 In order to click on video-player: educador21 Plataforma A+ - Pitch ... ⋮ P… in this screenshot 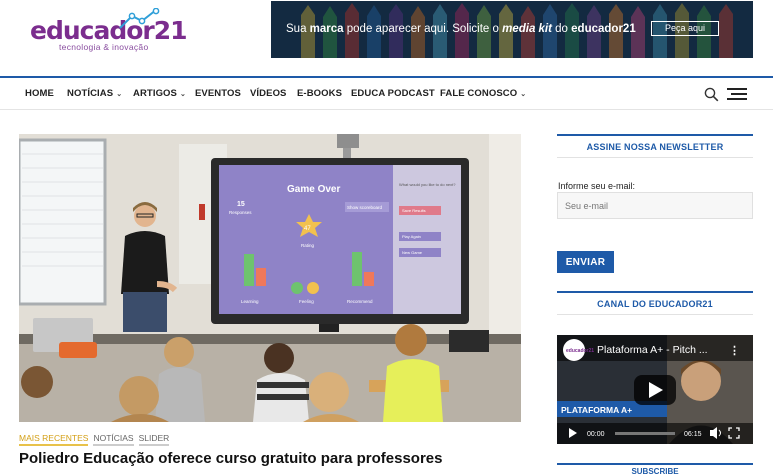, I will do `click(655, 389)`.